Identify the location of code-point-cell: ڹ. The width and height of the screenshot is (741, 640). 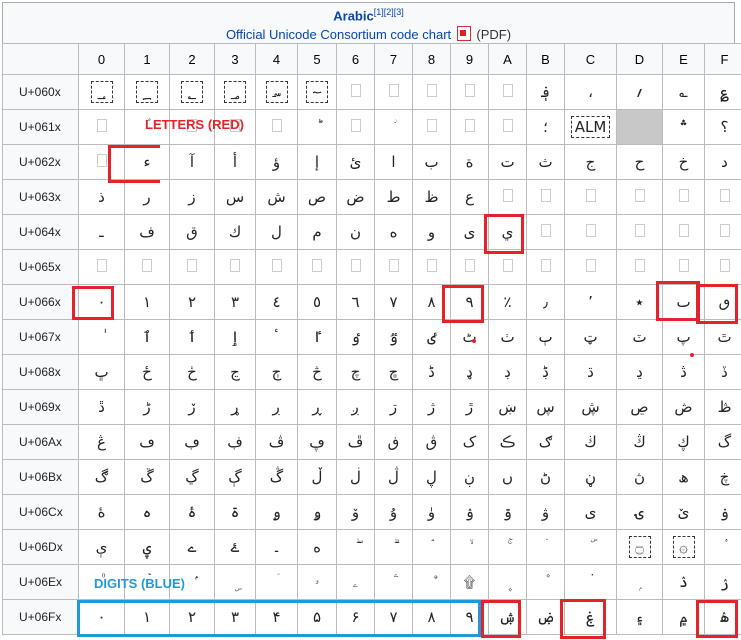
(469, 477).